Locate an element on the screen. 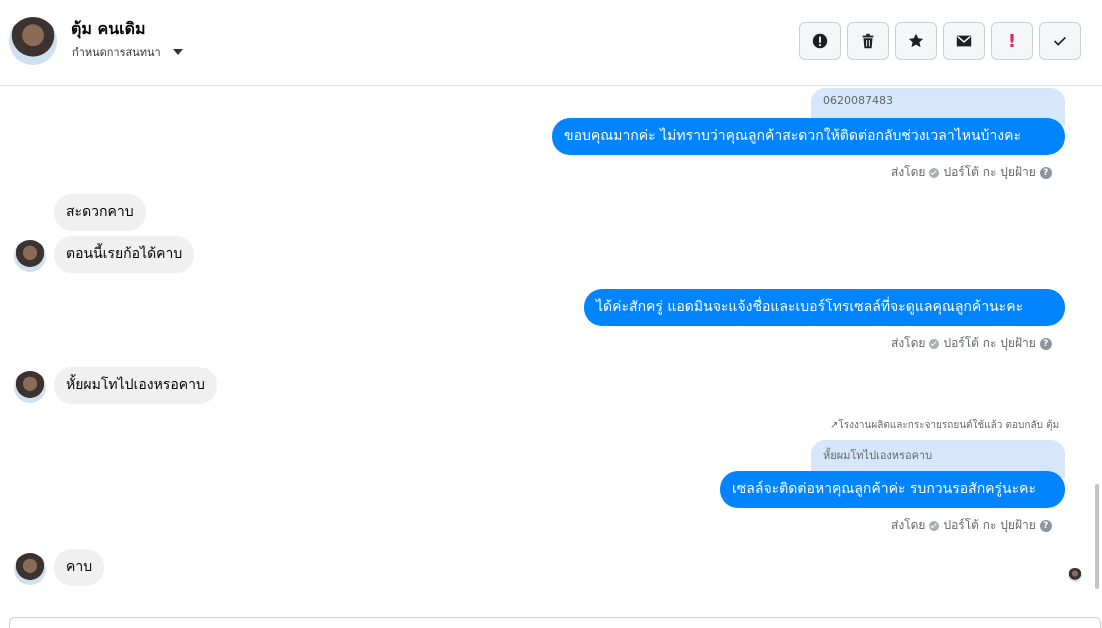 Image resolution: width=1102 pixels, height=628 pixels. incoming-message: หั้ยผมโทไปเองหรอคาบ is located at coordinates (135, 385).